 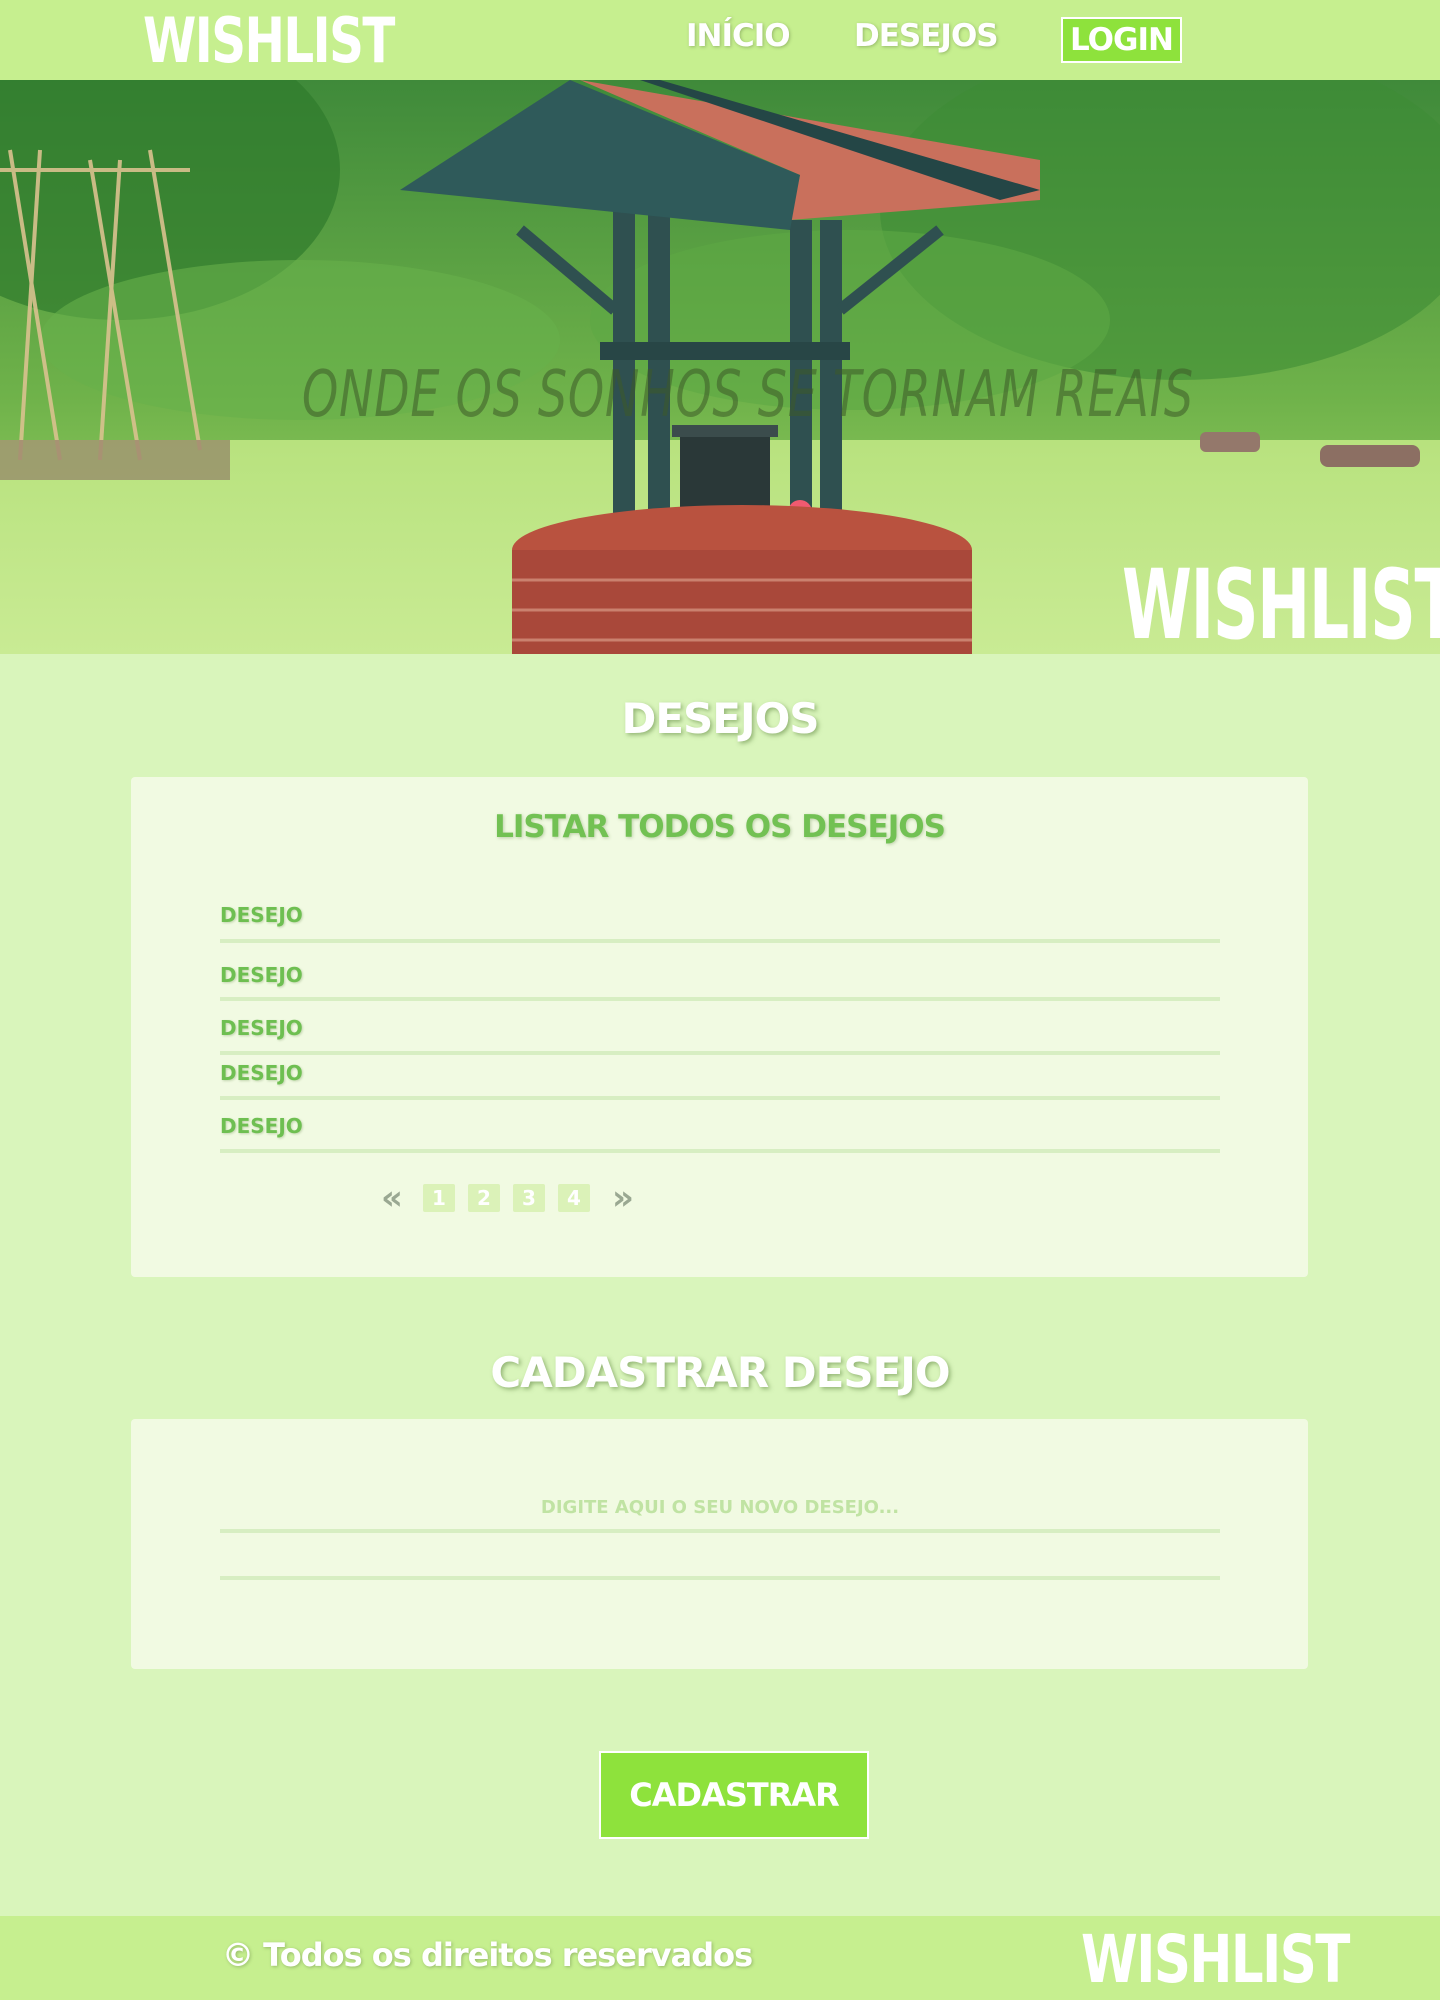 I want to click on footer-logo: WISHLIST, so click(x=1215, y=1959).